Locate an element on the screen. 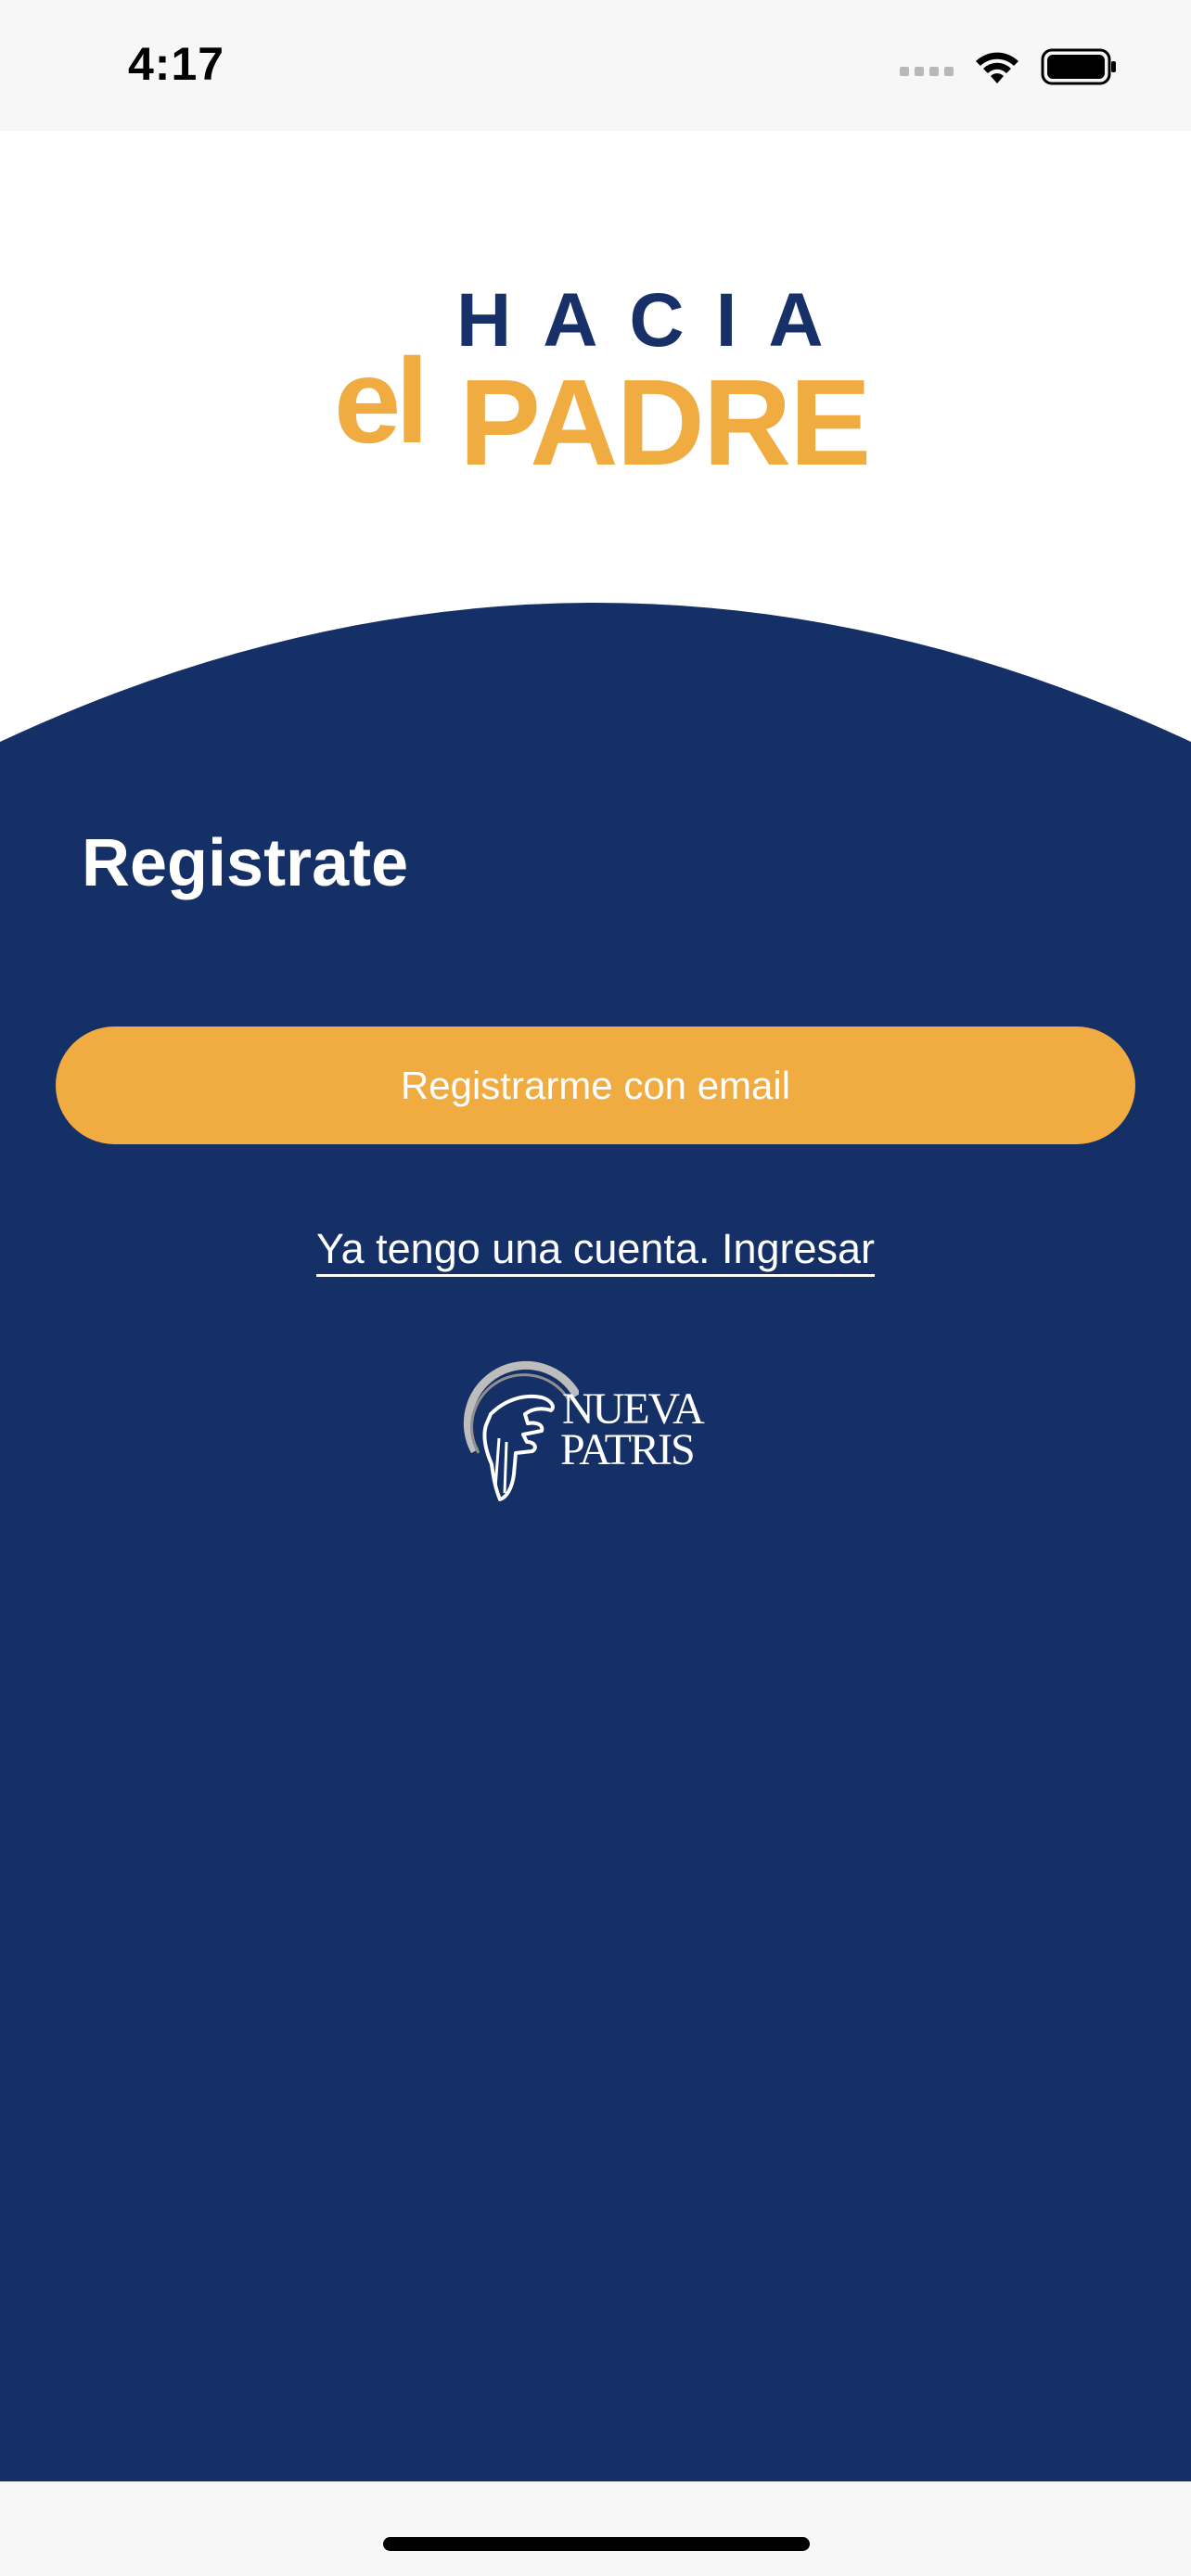 This screenshot has height=2576, width=1191. status-time: 4:17 is located at coordinates (177, 64).